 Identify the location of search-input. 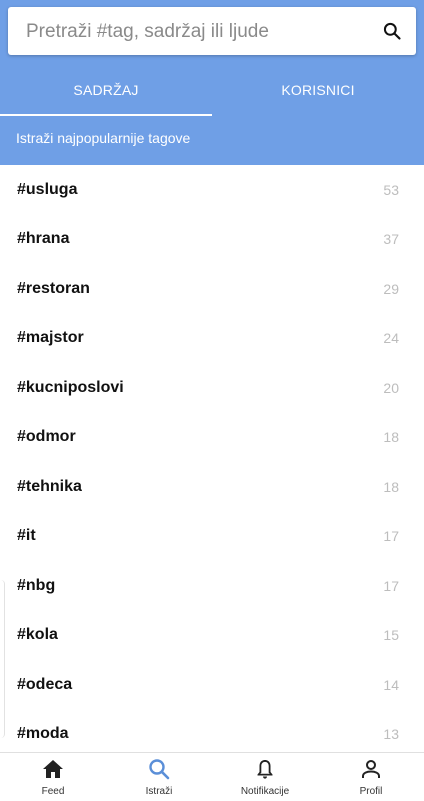
(196, 32).